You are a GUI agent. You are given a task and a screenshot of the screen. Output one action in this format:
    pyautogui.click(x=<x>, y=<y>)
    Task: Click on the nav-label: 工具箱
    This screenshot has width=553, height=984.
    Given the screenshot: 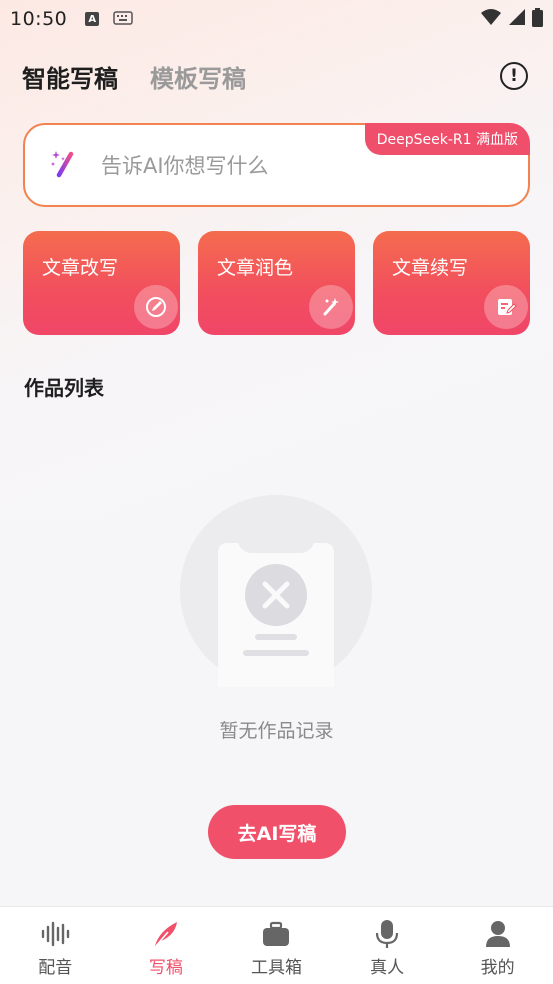 What is the action you would take?
    pyautogui.click(x=276, y=968)
    